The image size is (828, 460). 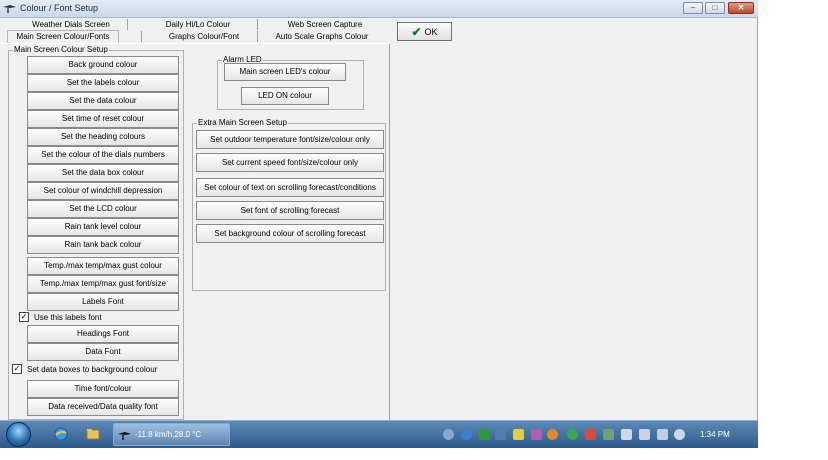 I want to click on signal-bars-icon, so click(x=662, y=434).